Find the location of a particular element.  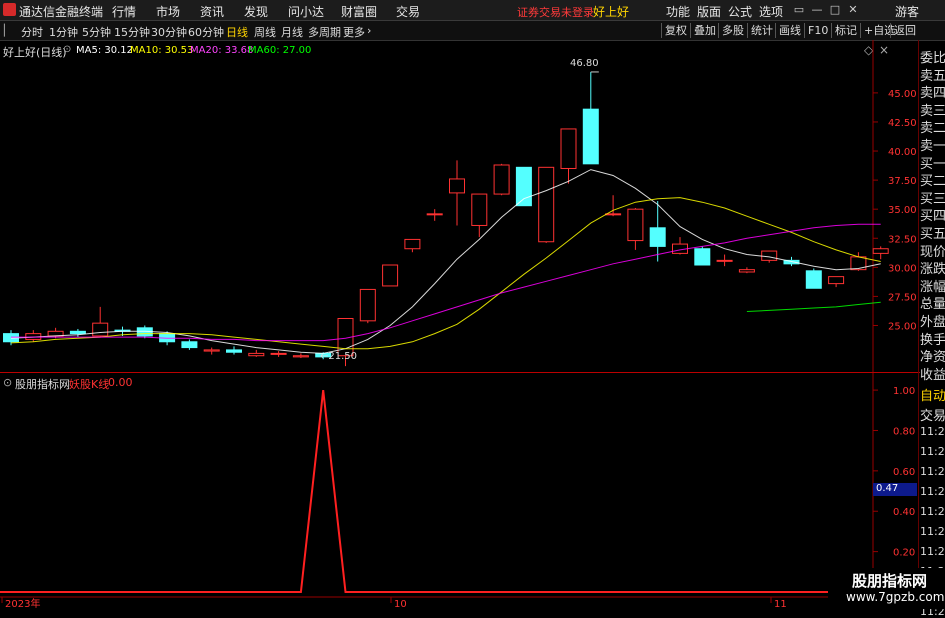

side-panel-label: 现价 is located at coordinates (932, 252).